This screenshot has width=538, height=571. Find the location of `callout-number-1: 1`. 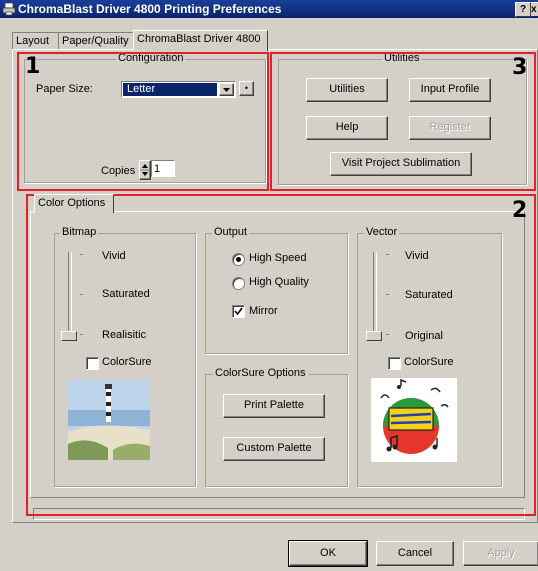

callout-number-1: 1 is located at coordinates (33, 66).